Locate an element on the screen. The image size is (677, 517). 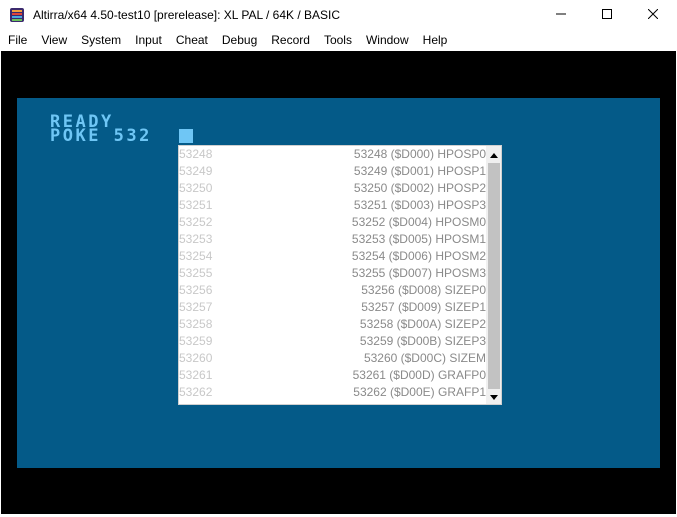
autocomplete-item: 53249 53249 ($D001) HPOSP1 is located at coordinates (332, 171).